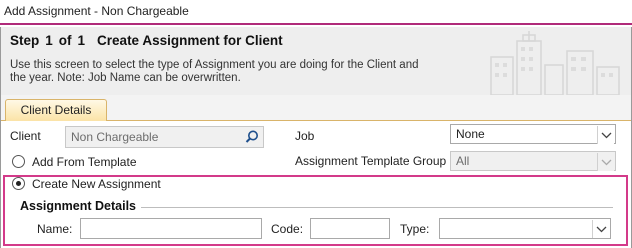  I want to click on client-field: Non Chargeable, so click(164, 137).